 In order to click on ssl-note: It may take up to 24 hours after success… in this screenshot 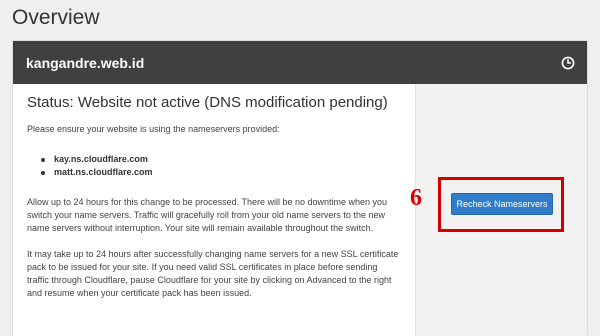, I will do `click(213, 273)`.